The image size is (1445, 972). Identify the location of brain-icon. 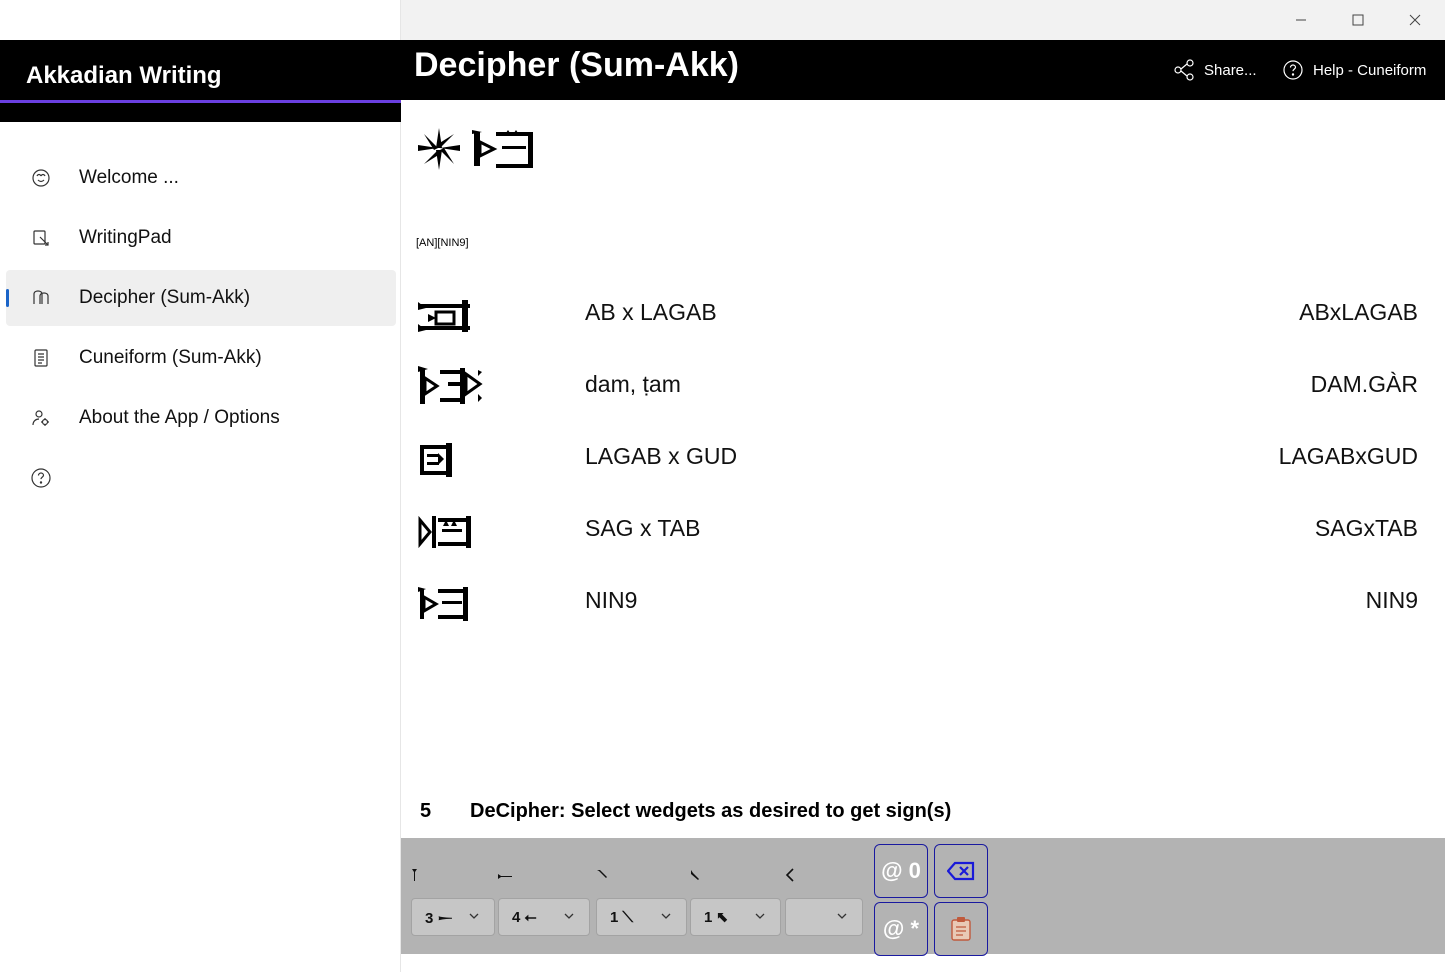
(41, 178).